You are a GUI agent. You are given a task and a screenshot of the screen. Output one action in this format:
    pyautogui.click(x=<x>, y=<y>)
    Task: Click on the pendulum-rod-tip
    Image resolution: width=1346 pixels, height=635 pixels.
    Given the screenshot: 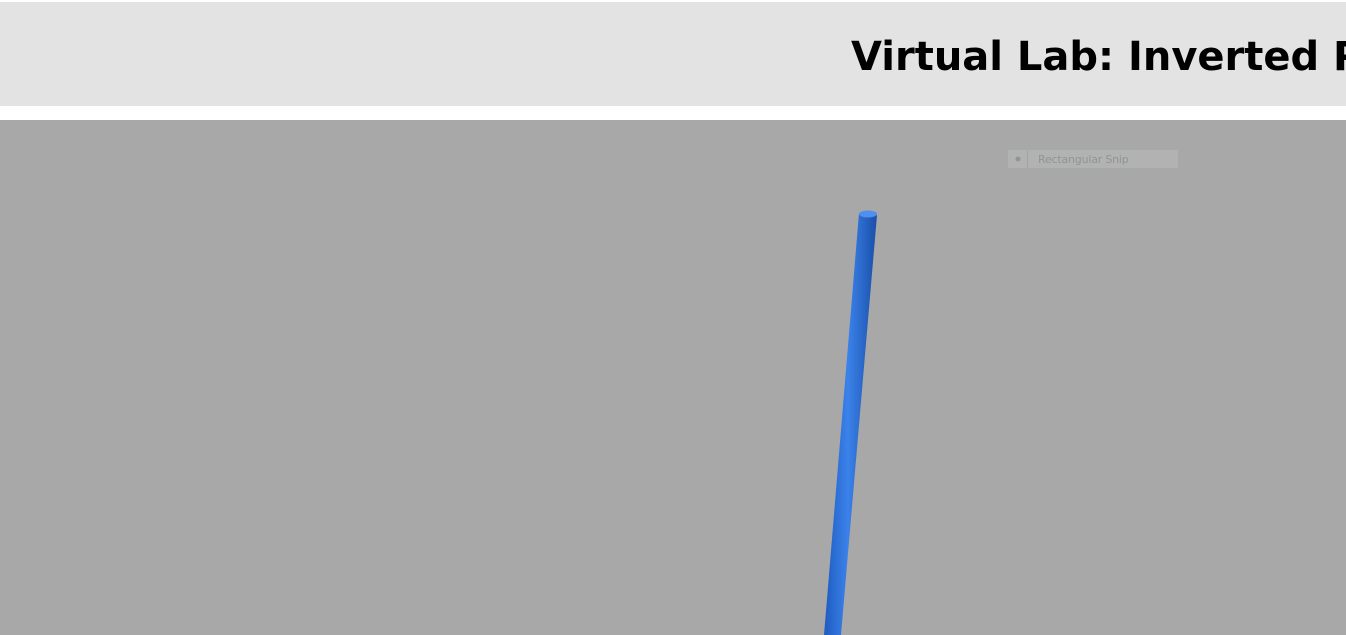 What is the action you would take?
    pyautogui.click(x=868, y=214)
    